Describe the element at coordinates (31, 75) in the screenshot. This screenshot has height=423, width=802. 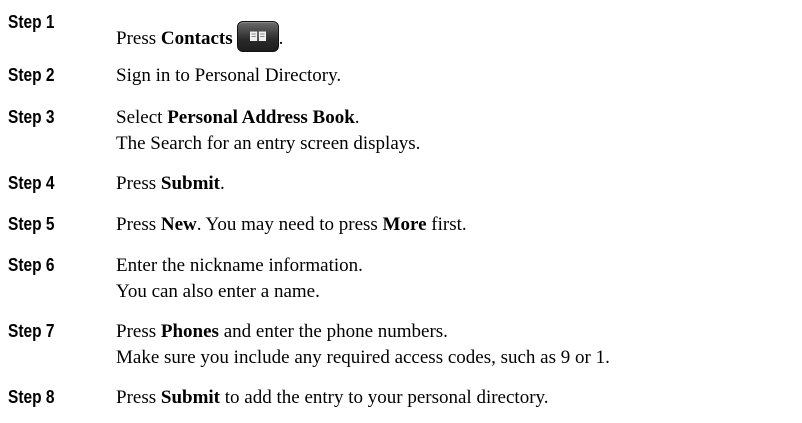
I see `step-label: Step 2` at that location.